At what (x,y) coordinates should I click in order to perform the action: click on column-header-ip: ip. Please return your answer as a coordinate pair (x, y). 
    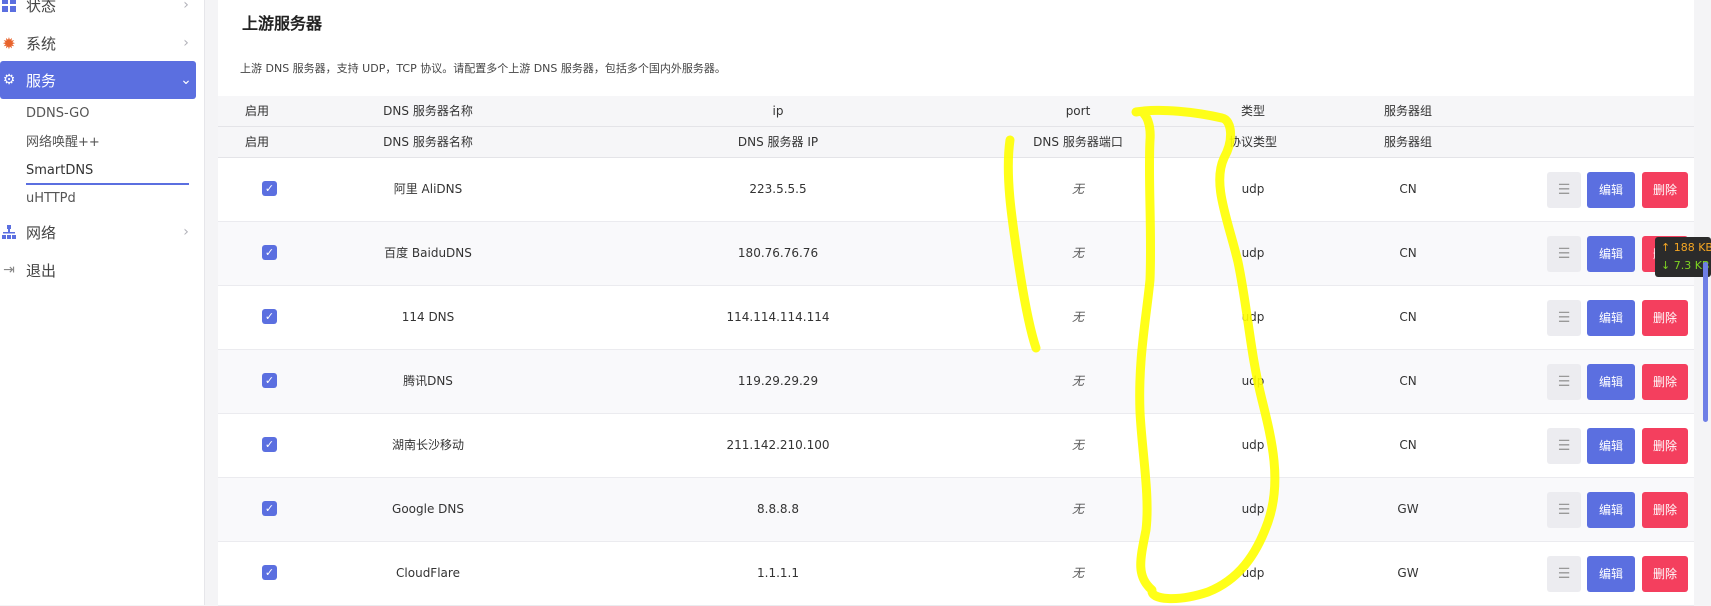
    Looking at the image, I should click on (778, 111).